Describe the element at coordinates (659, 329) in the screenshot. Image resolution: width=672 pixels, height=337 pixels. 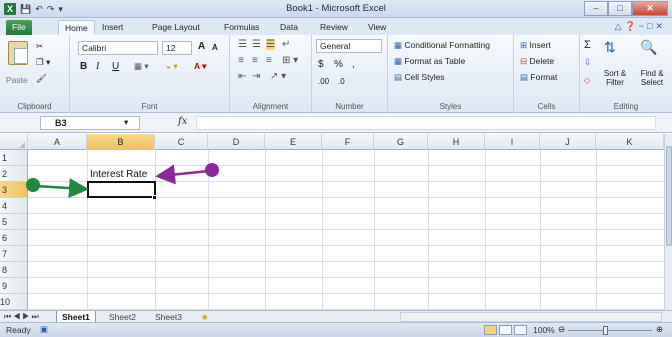
I see `zoom-in-button: ⊕` at that location.